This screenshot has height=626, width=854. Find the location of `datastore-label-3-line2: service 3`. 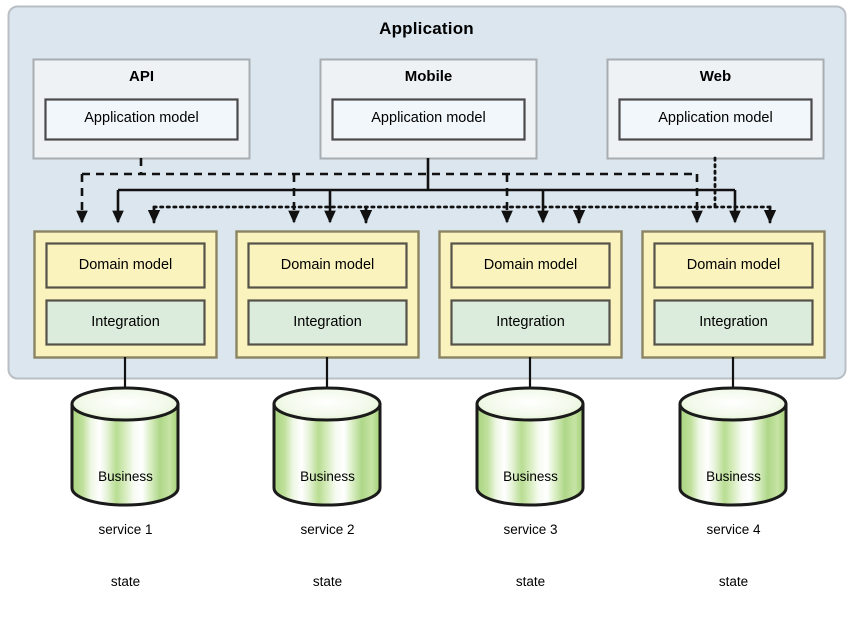

datastore-label-3-line2: service 3 is located at coordinates (530, 529).